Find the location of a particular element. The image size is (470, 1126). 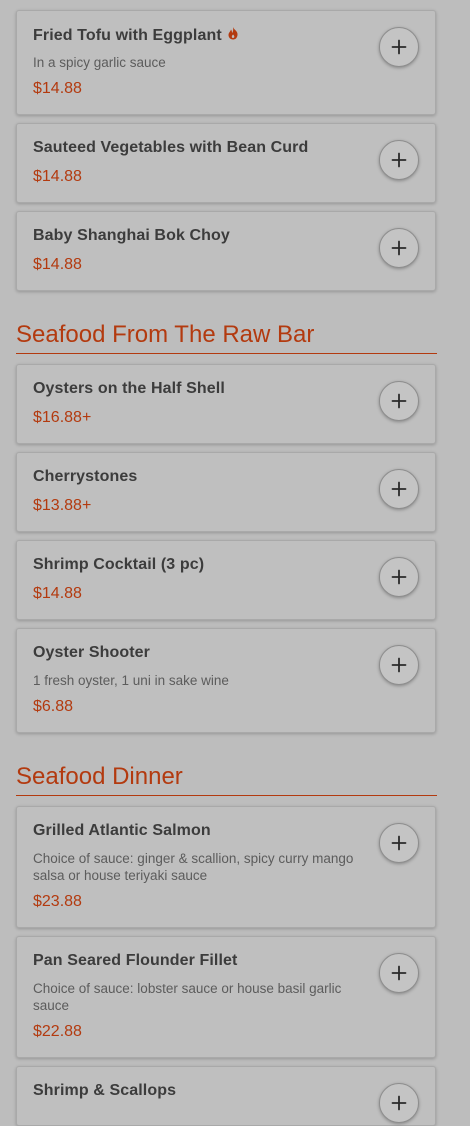

item-name: Cherrystones is located at coordinates (85, 476).